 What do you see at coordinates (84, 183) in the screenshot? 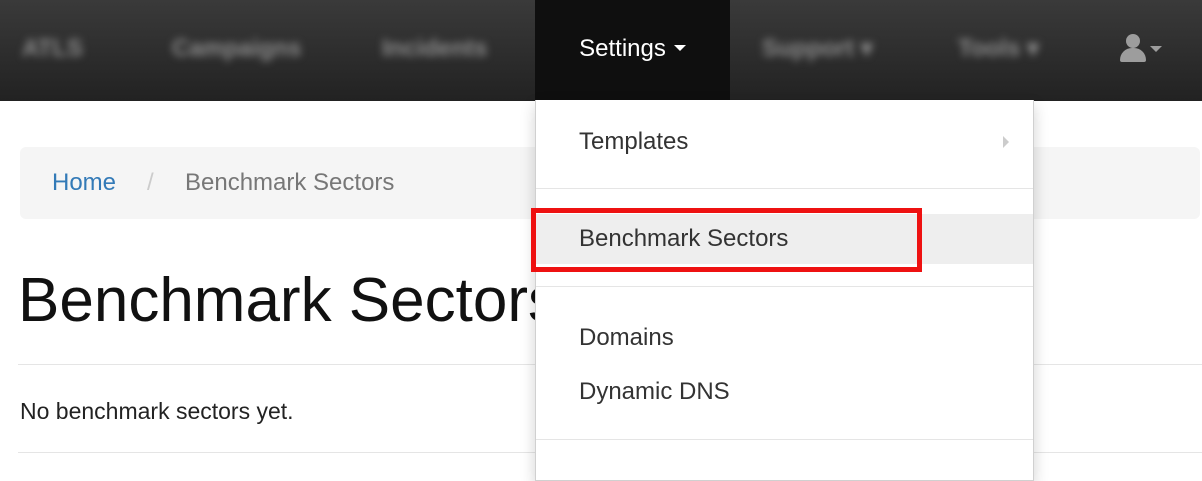
I see `breadcrumb-home-link: Home` at bounding box center [84, 183].